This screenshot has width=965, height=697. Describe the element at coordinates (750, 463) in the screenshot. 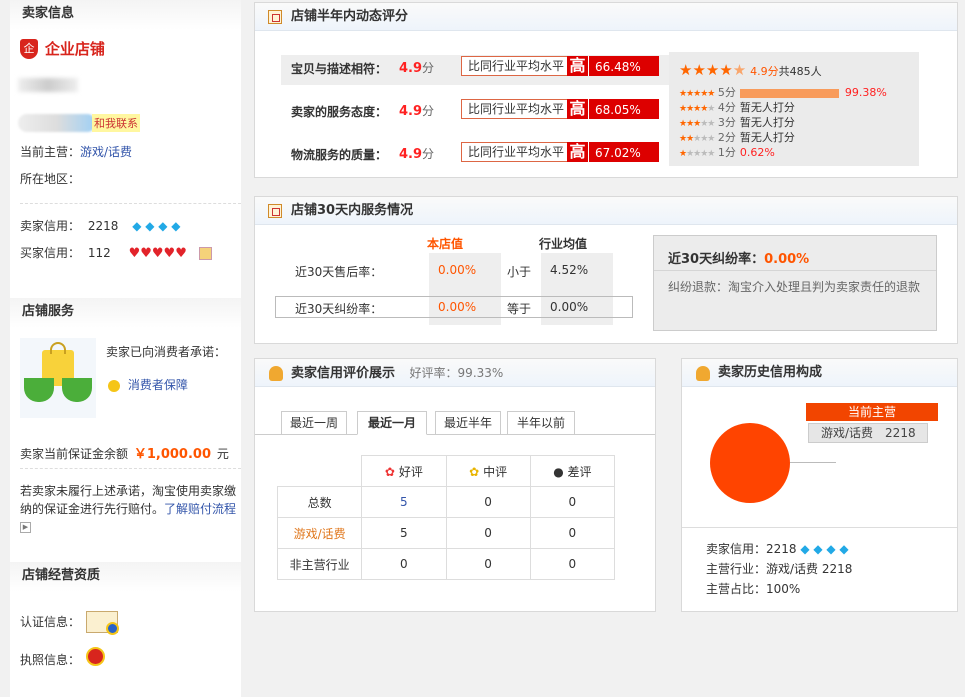

I see `pie-slice` at that location.